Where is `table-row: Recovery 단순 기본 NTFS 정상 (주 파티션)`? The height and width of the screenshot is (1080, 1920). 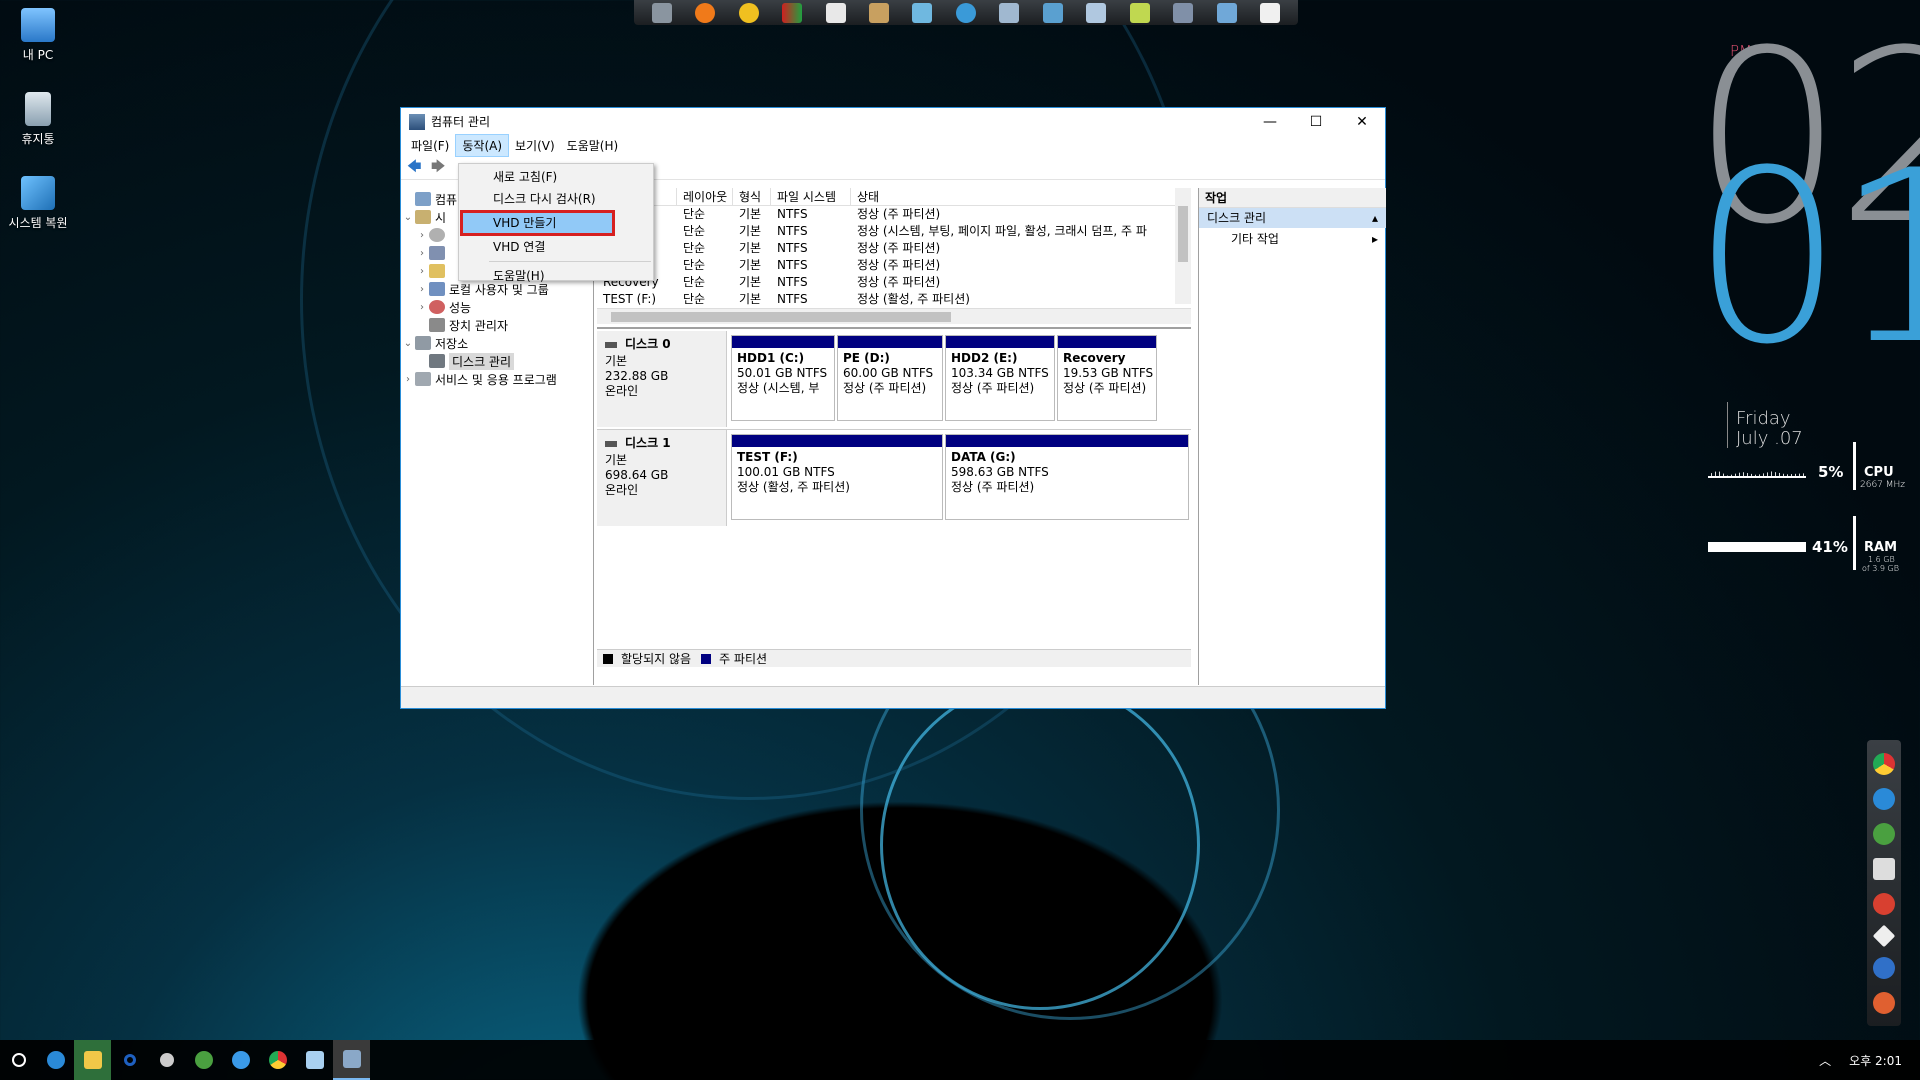
table-row: Recovery 단순 기본 NTFS 정상 (주 파티션) is located at coordinates (894, 282).